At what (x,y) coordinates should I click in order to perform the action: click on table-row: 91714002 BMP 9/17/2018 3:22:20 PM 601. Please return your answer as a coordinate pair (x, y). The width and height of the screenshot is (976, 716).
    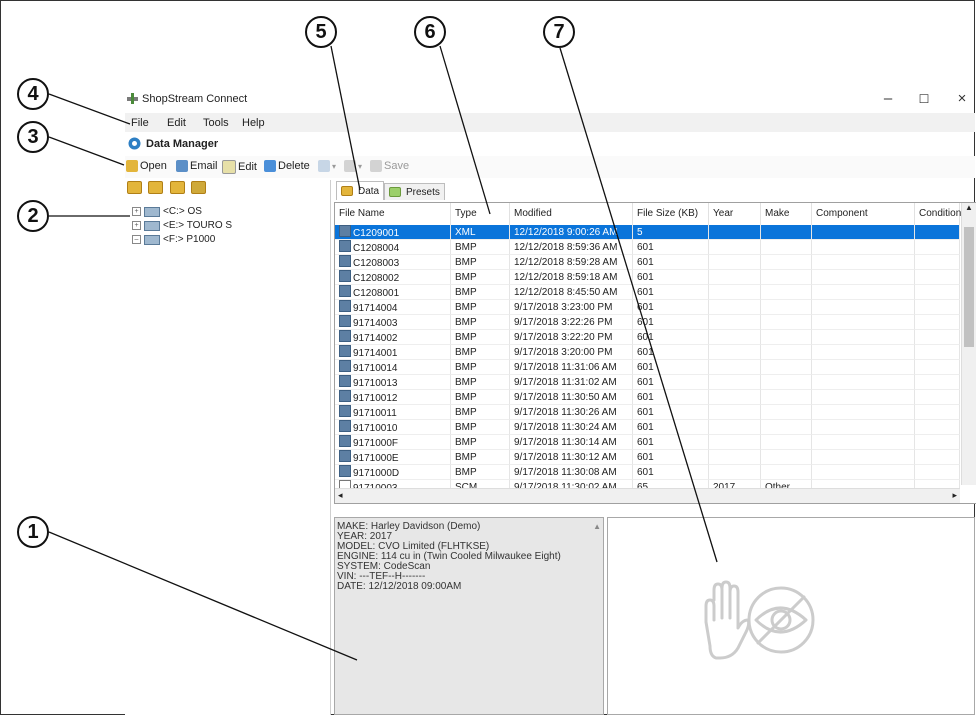
    Looking at the image, I should click on (647, 337).